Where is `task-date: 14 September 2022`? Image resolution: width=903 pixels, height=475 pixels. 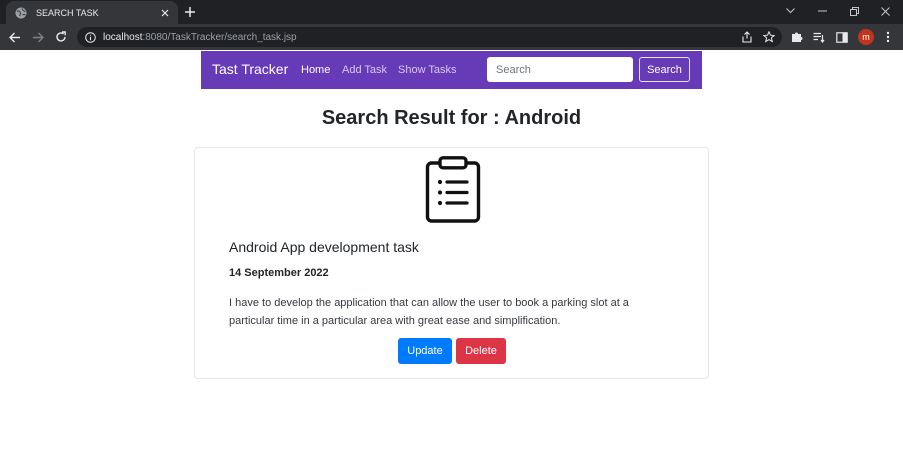 task-date: 14 September 2022 is located at coordinates (279, 273).